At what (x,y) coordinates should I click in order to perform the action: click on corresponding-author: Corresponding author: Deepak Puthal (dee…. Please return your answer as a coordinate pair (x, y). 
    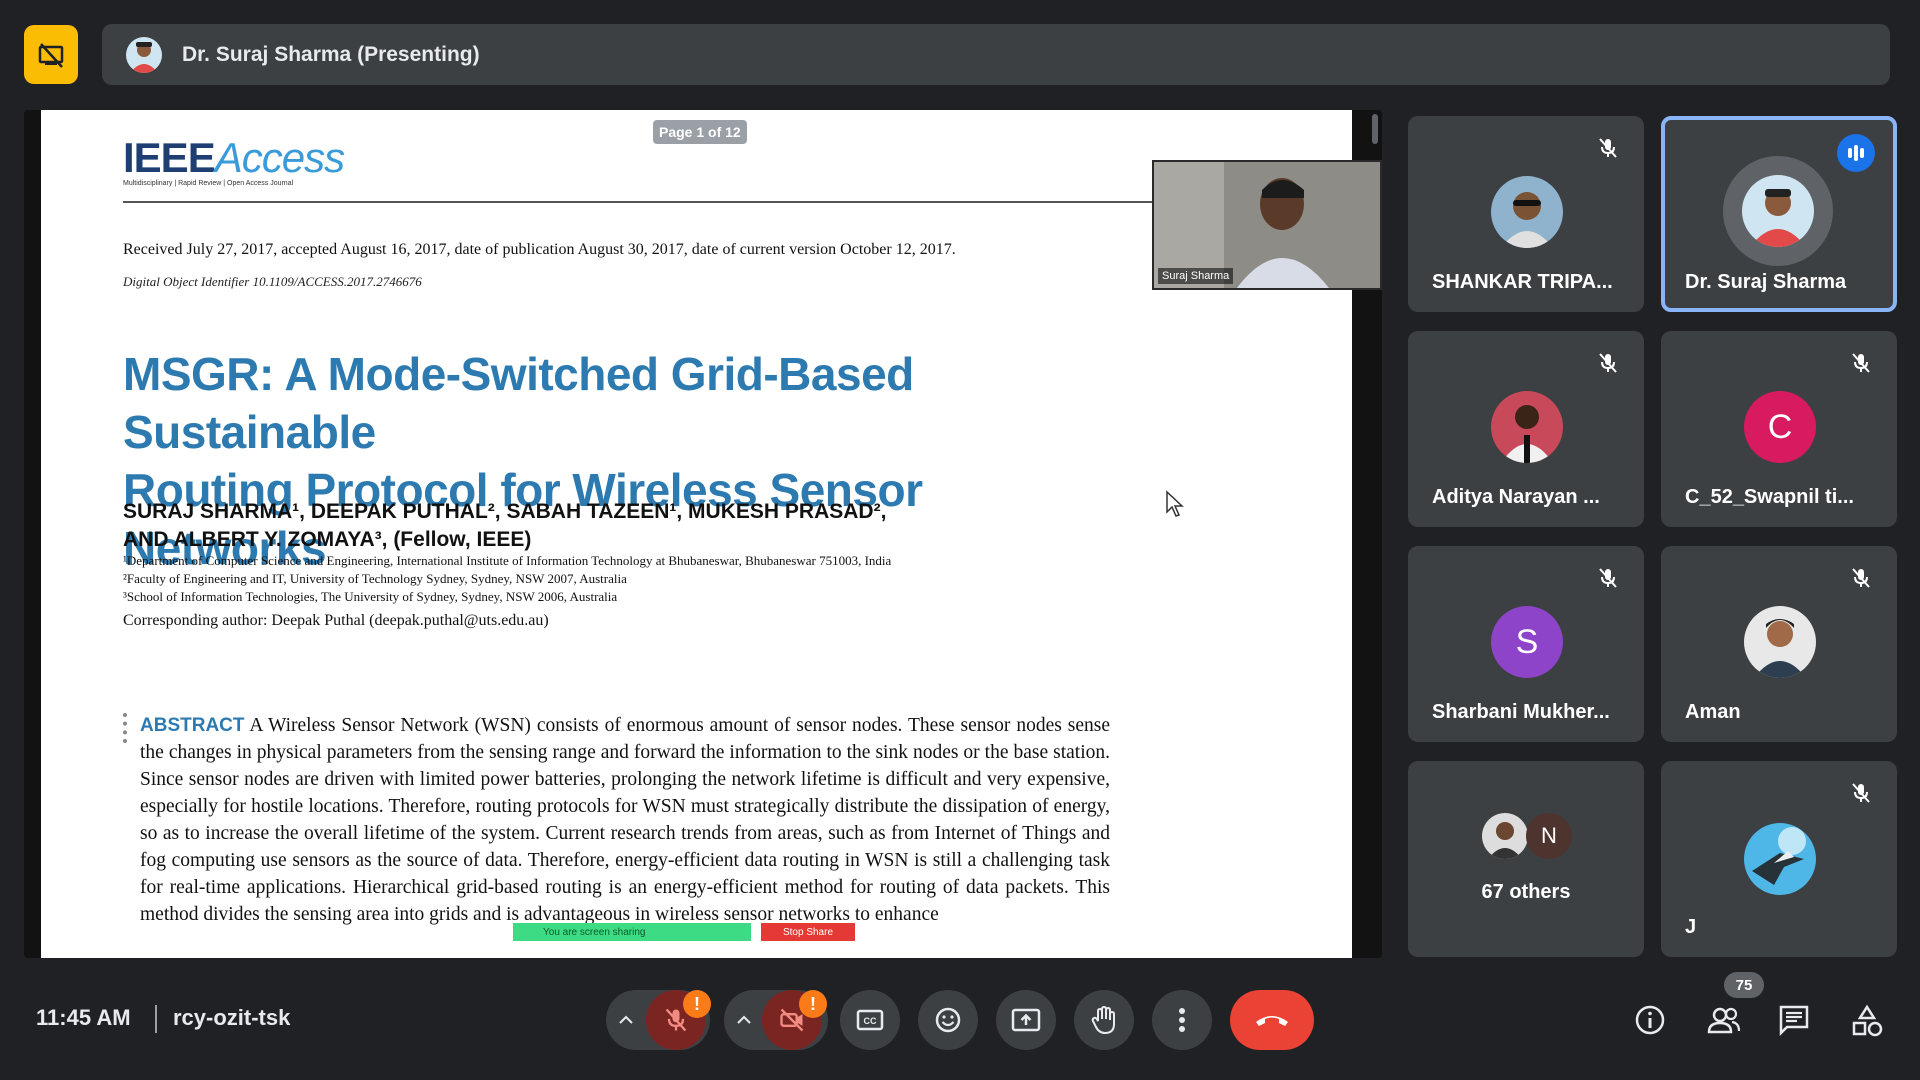
    Looking at the image, I should click on (336, 620).